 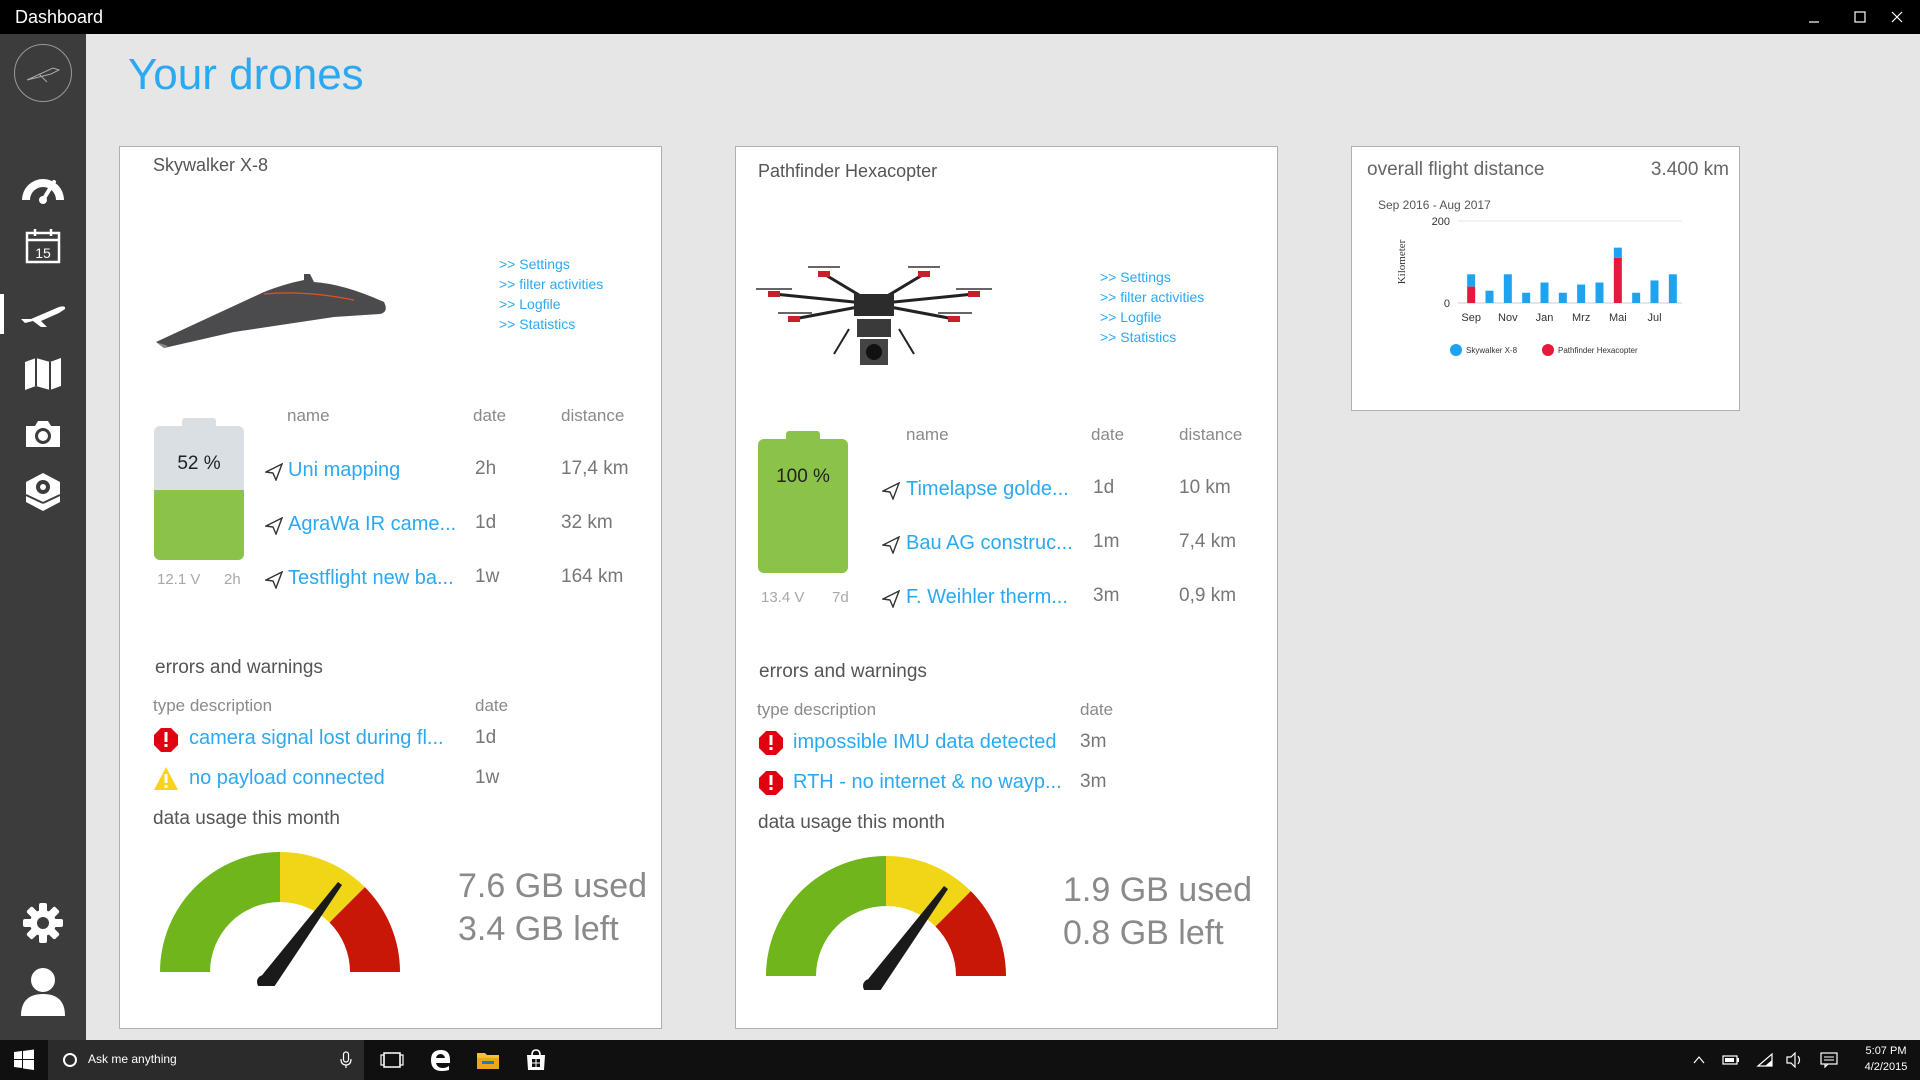 I want to click on airplane-icon, so click(x=43, y=316).